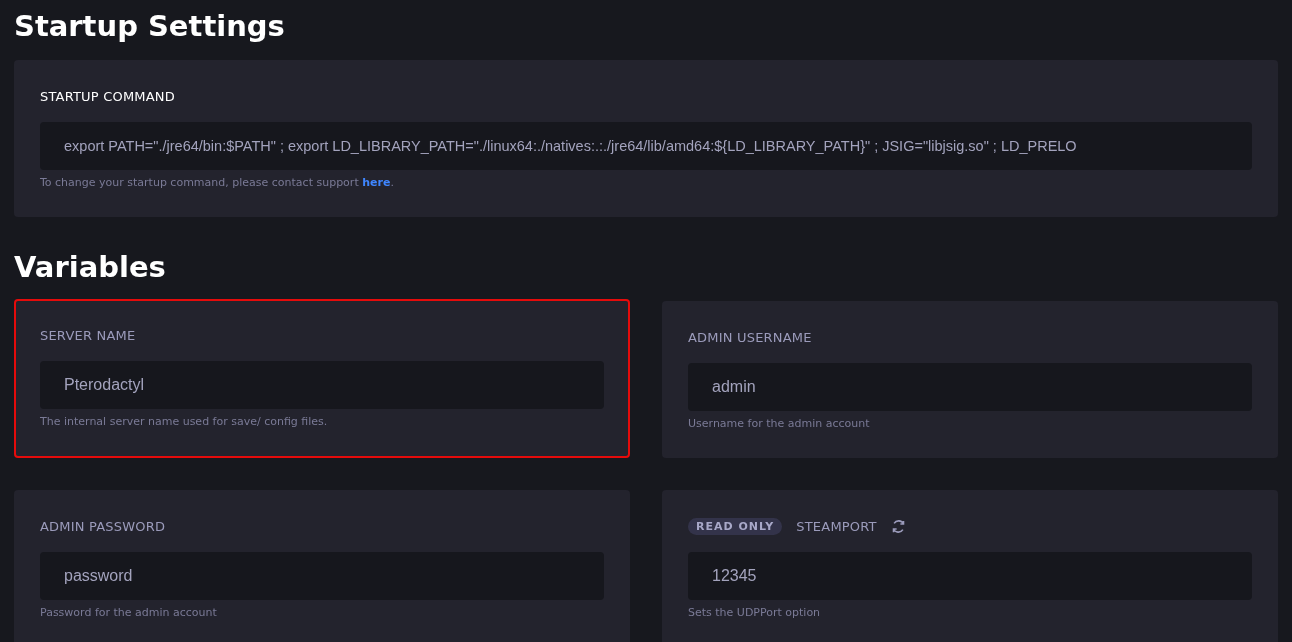  I want to click on help-text: To change your startup command, please contact support here., so click(217, 182).